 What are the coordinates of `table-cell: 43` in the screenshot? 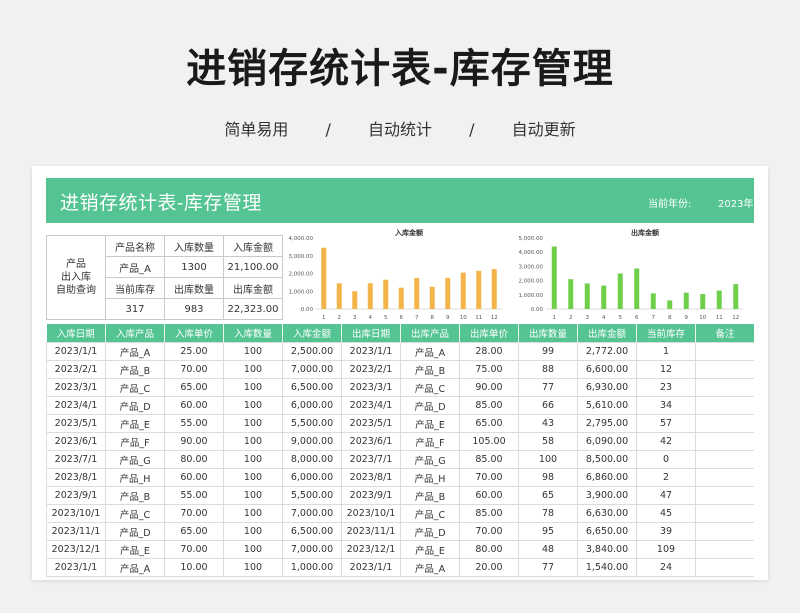 It's located at (548, 423).